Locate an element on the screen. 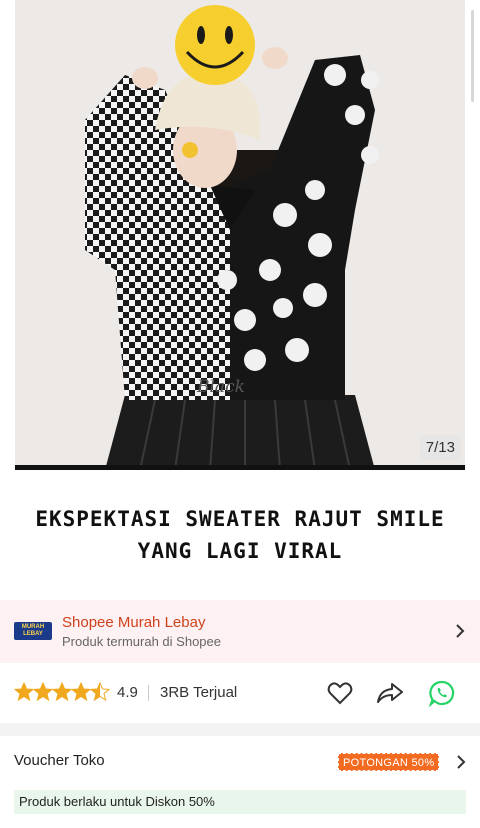 Image resolution: width=480 pixels, height=828 pixels. voucher-note: Produk berlaku untuk Diskon 50% is located at coordinates (240, 802).